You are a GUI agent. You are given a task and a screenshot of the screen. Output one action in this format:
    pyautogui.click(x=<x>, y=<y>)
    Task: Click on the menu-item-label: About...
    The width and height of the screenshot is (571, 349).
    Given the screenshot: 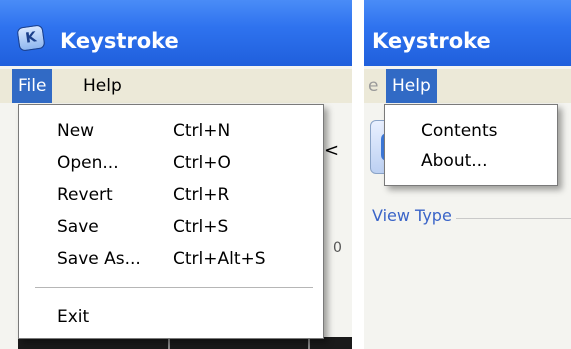 What is the action you would take?
    pyautogui.click(x=454, y=161)
    